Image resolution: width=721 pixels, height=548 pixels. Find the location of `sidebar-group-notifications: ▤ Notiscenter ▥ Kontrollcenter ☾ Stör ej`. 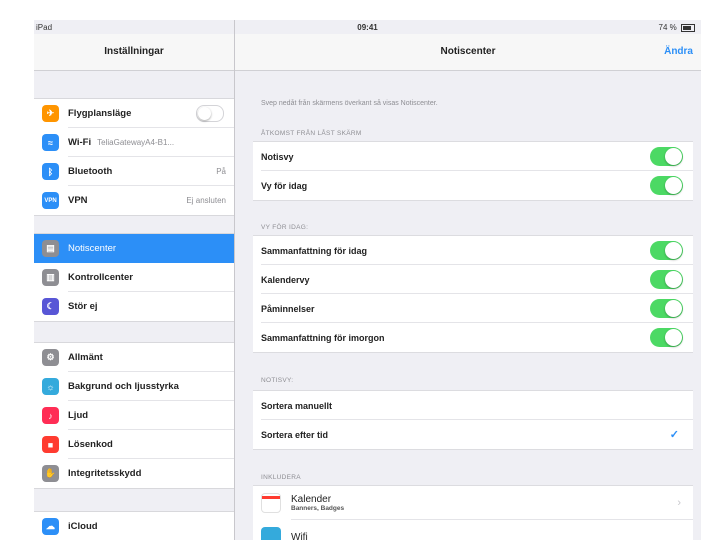

sidebar-group-notifications: ▤ Notiscenter ▥ Kontrollcenter ☾ Stör ej is located at coordinates (134, 277).